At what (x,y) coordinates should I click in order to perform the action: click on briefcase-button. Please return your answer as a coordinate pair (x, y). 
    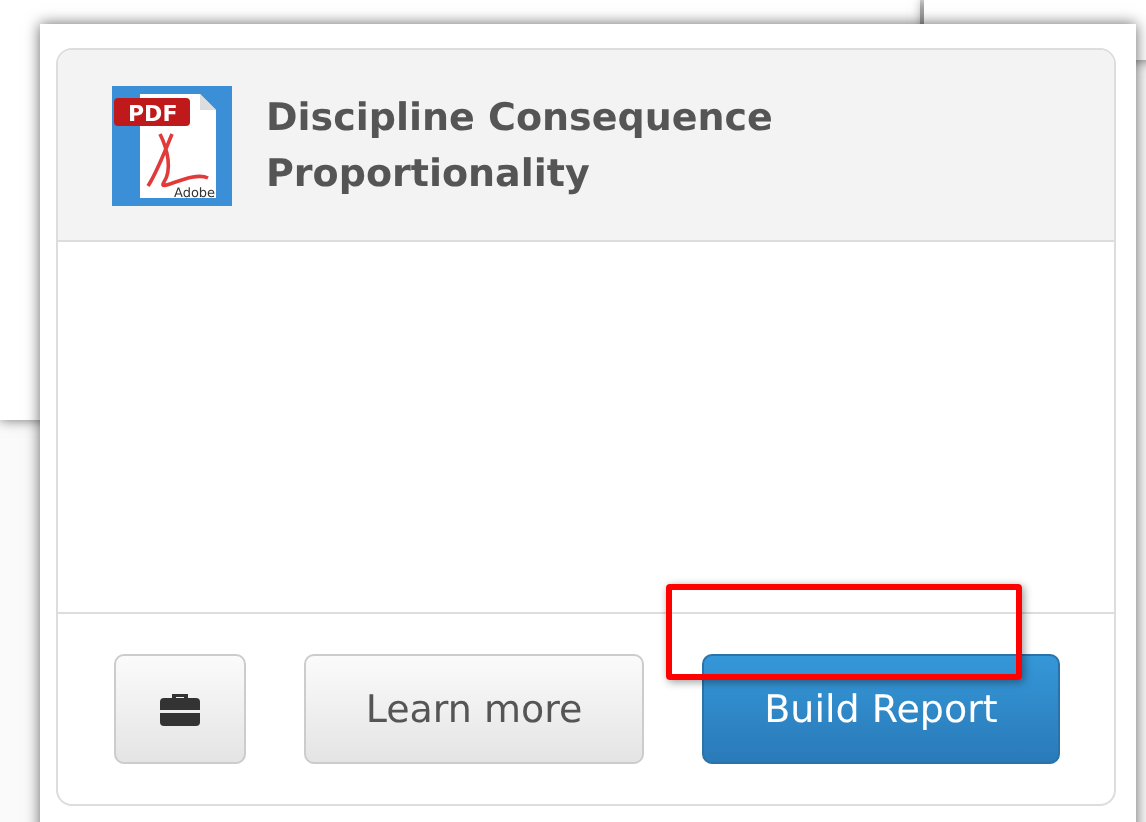
    Looking at the image, I should click on (180, 709).